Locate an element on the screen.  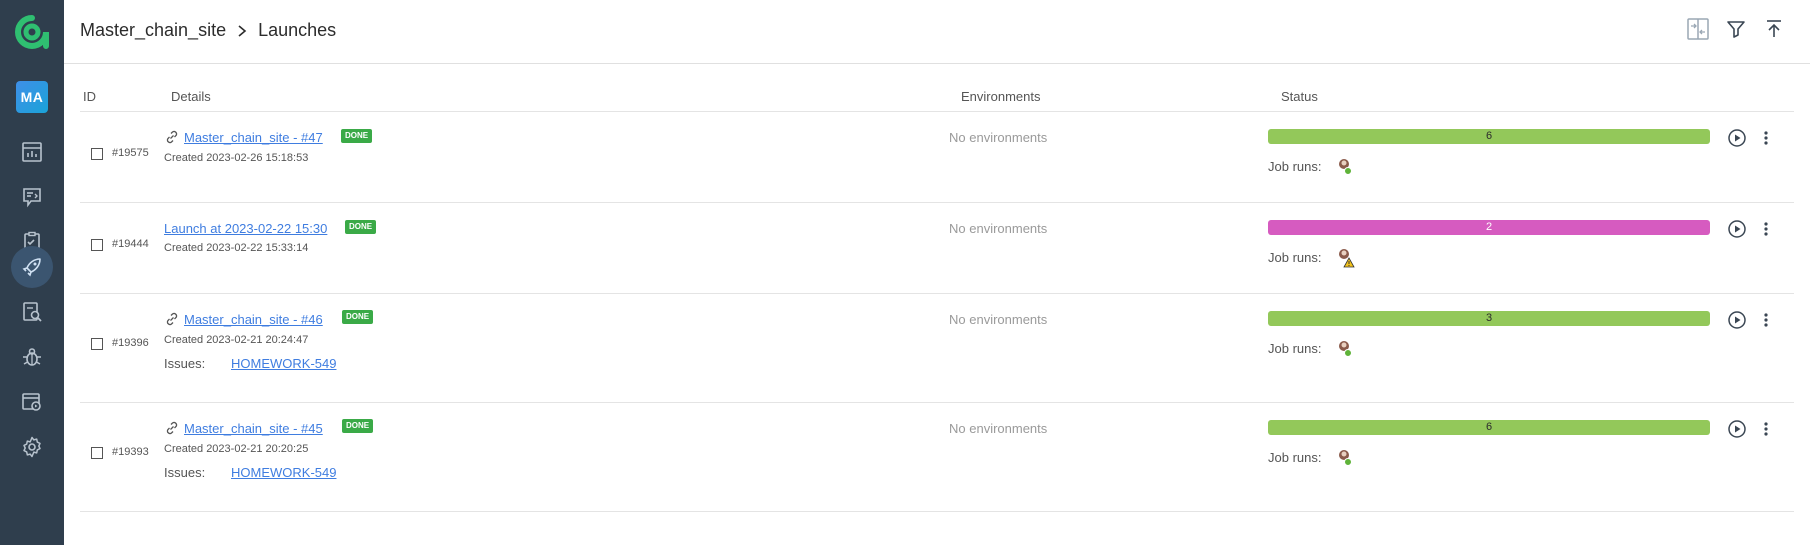
status-progress-bar: 2 is located at coordinates (1489, 227).